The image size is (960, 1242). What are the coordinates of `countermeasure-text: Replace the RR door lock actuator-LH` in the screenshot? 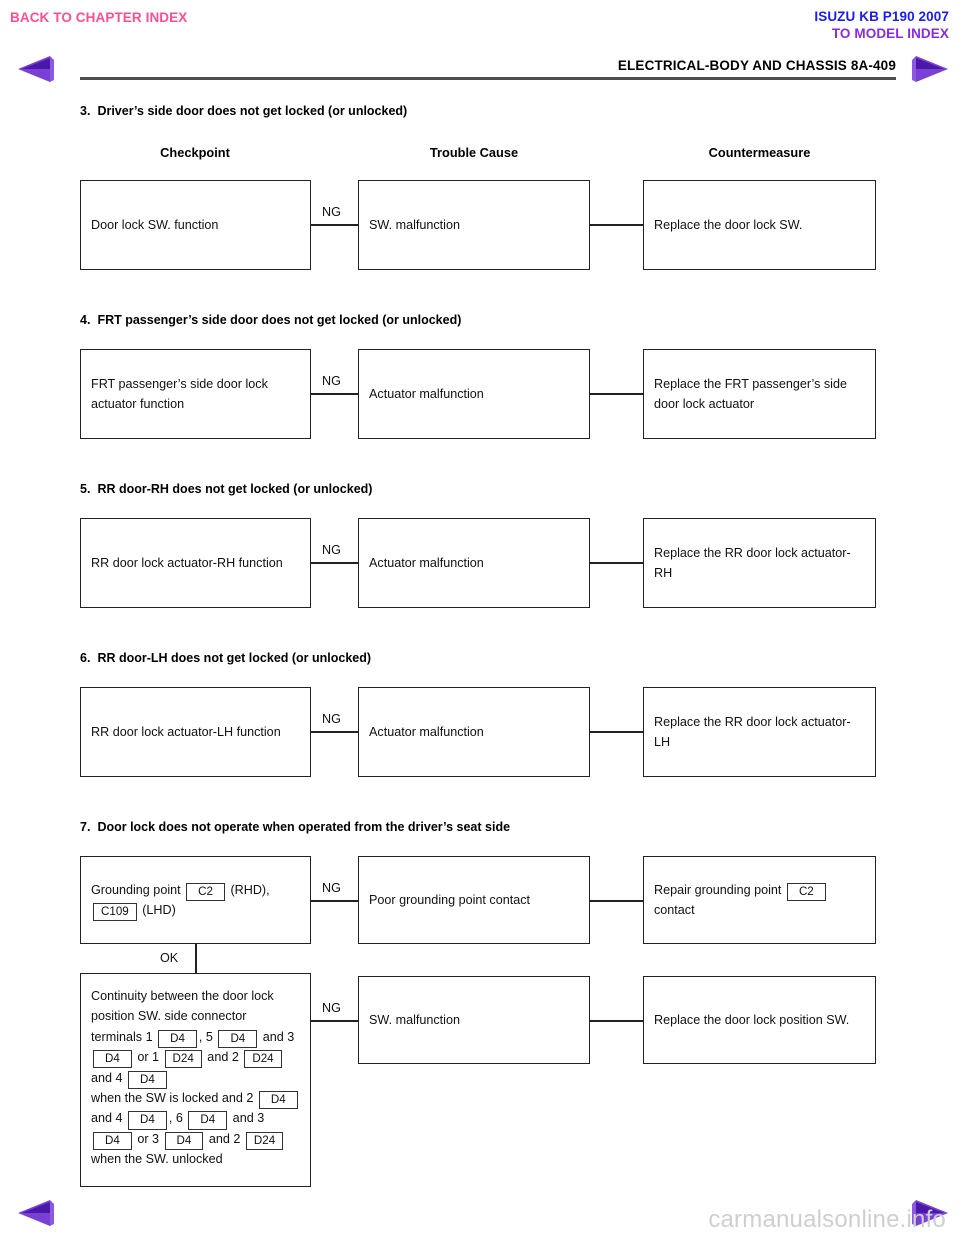 It's located at (752, 731).